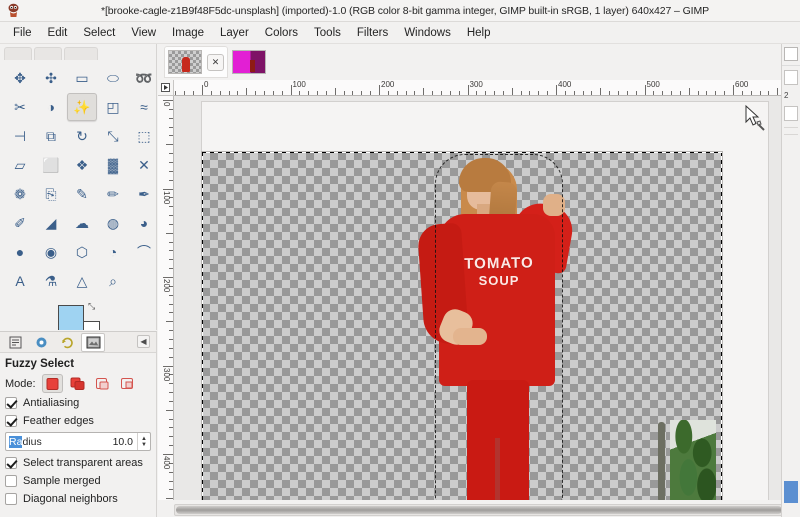  Describe the element at coordinates (143, 341) in the screenshot. I see `dock-collapse-button: ◀` at that location.